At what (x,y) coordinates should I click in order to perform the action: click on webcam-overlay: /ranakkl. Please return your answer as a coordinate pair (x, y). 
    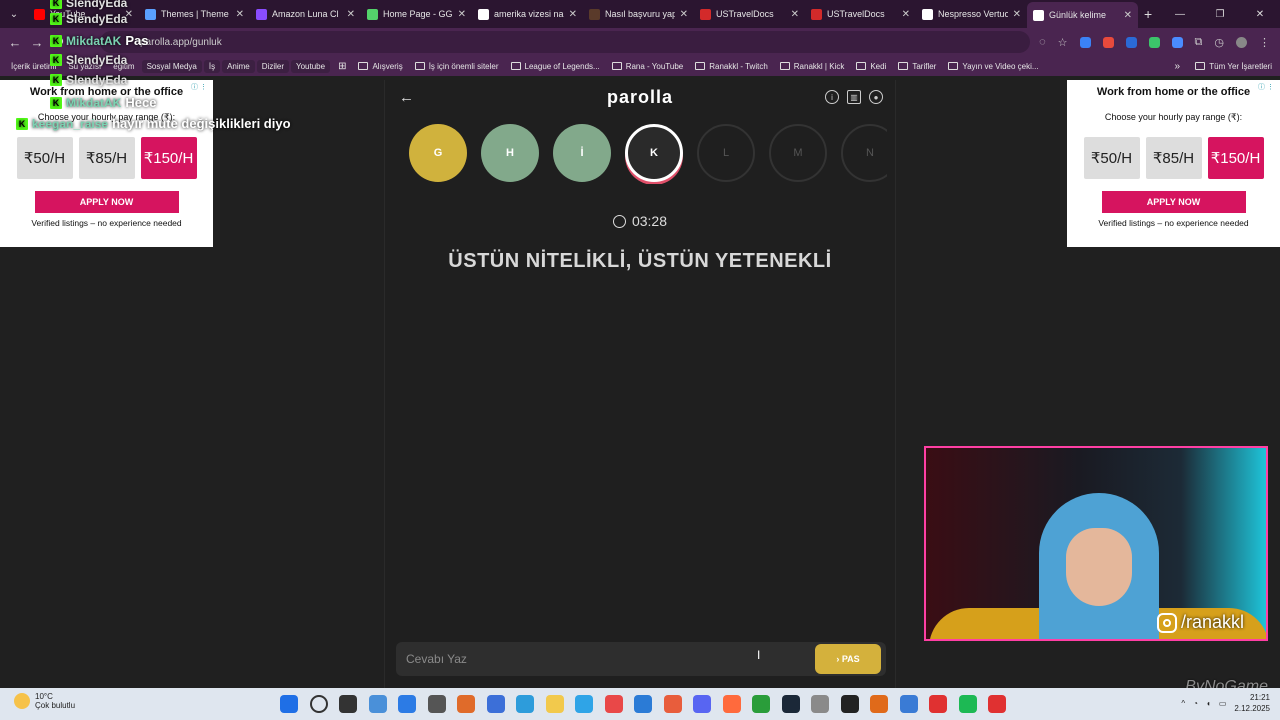
    Looking at the image, I should click on (1096, 543).